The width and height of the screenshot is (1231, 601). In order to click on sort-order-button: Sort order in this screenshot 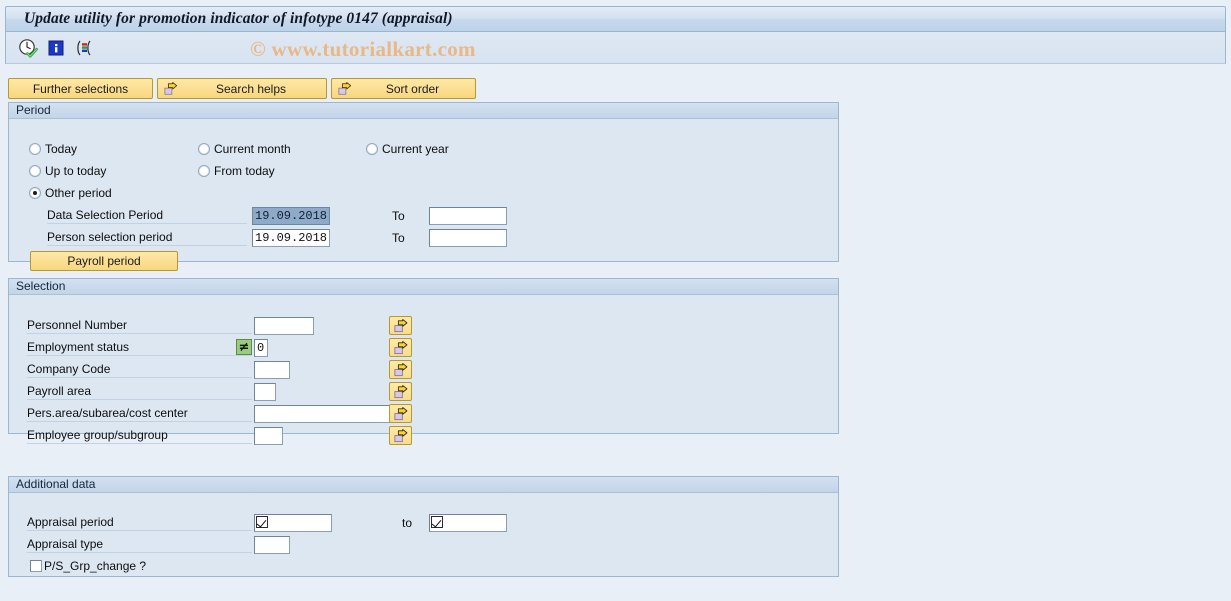, I will do `click(403, 88)`.